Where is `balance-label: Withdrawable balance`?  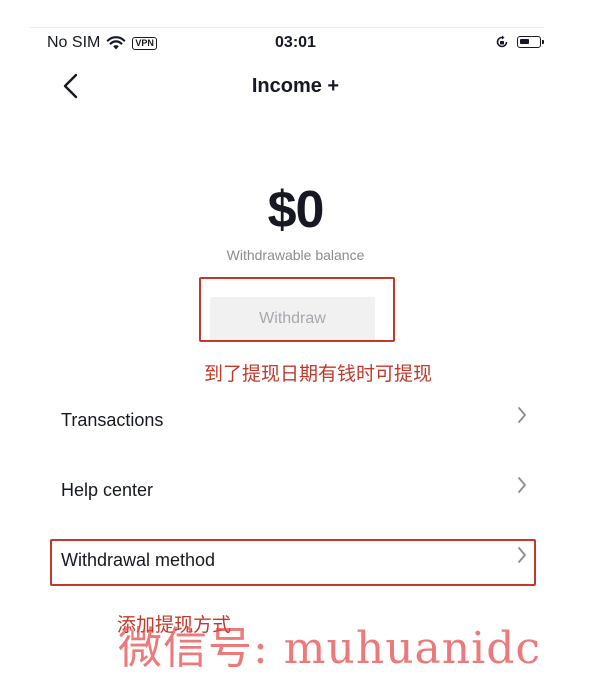 balance-label: Withdrawable balance is located at coordinates (295, 255).